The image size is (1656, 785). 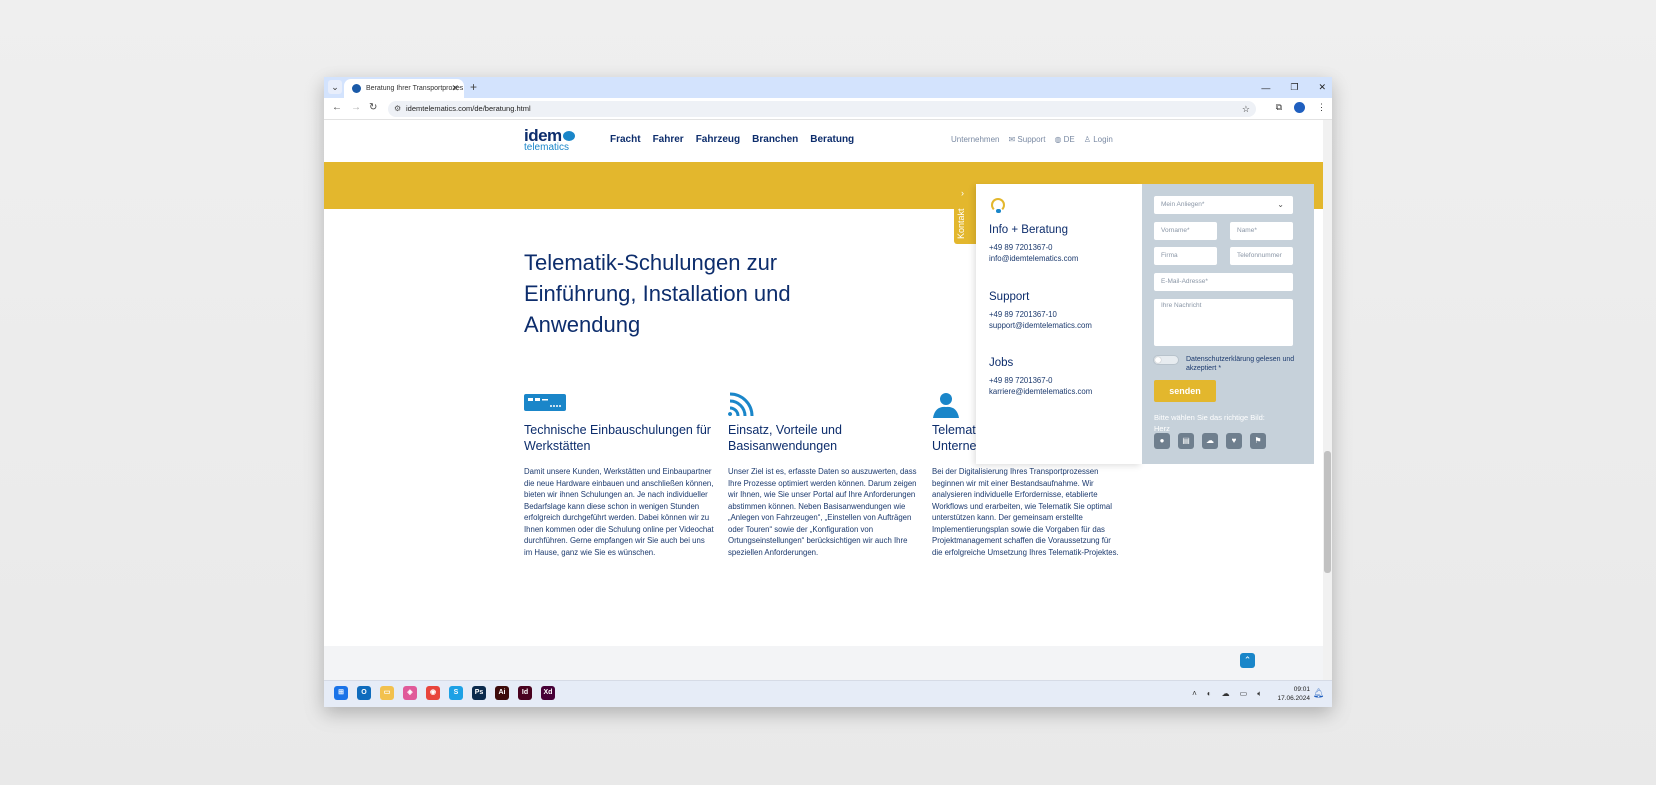 What do you see at coordinates (1223, 282) in the screenshot?
I see `email-field: E-Mail-Adresse*` at bounding box center [1223, 282].